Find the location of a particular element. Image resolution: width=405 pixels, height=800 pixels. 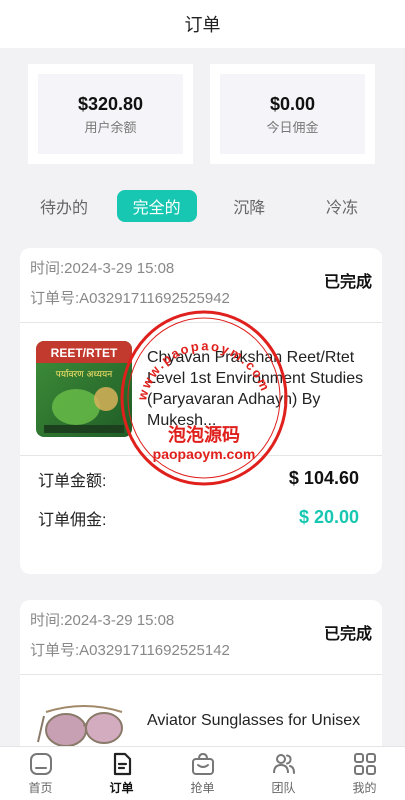

commission-card: $0.00 今日佣金 is located at coordinates (292, 114).